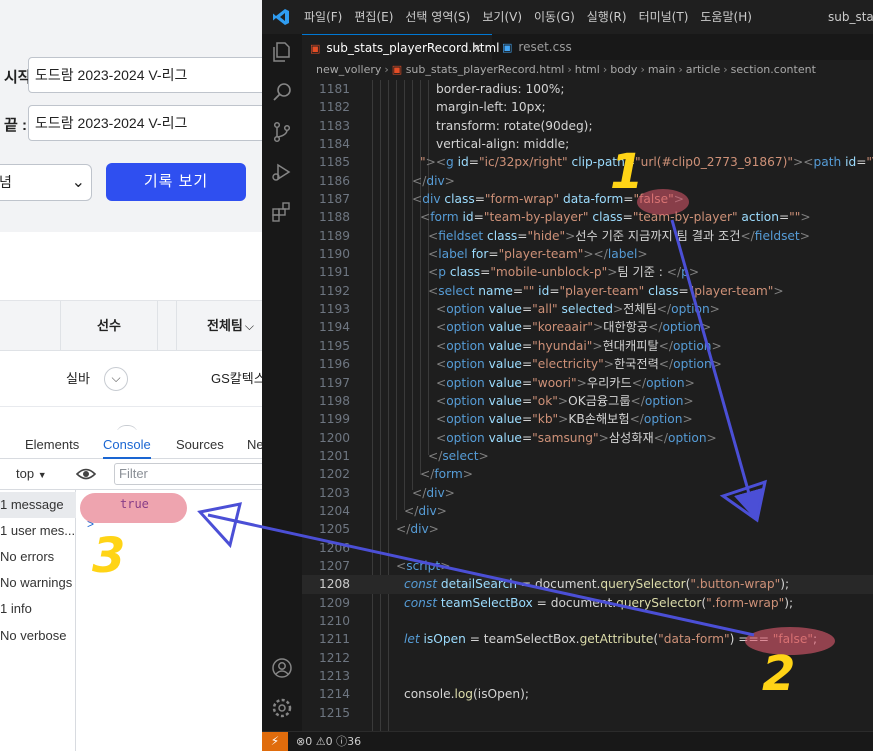 Image resolution: width=873 pixels, height=751 pixels. What do you see at coordinates (38, 609) in the screenshot?
I see `sidebar-item-info: 1 info` at bounding box center [38, 609].